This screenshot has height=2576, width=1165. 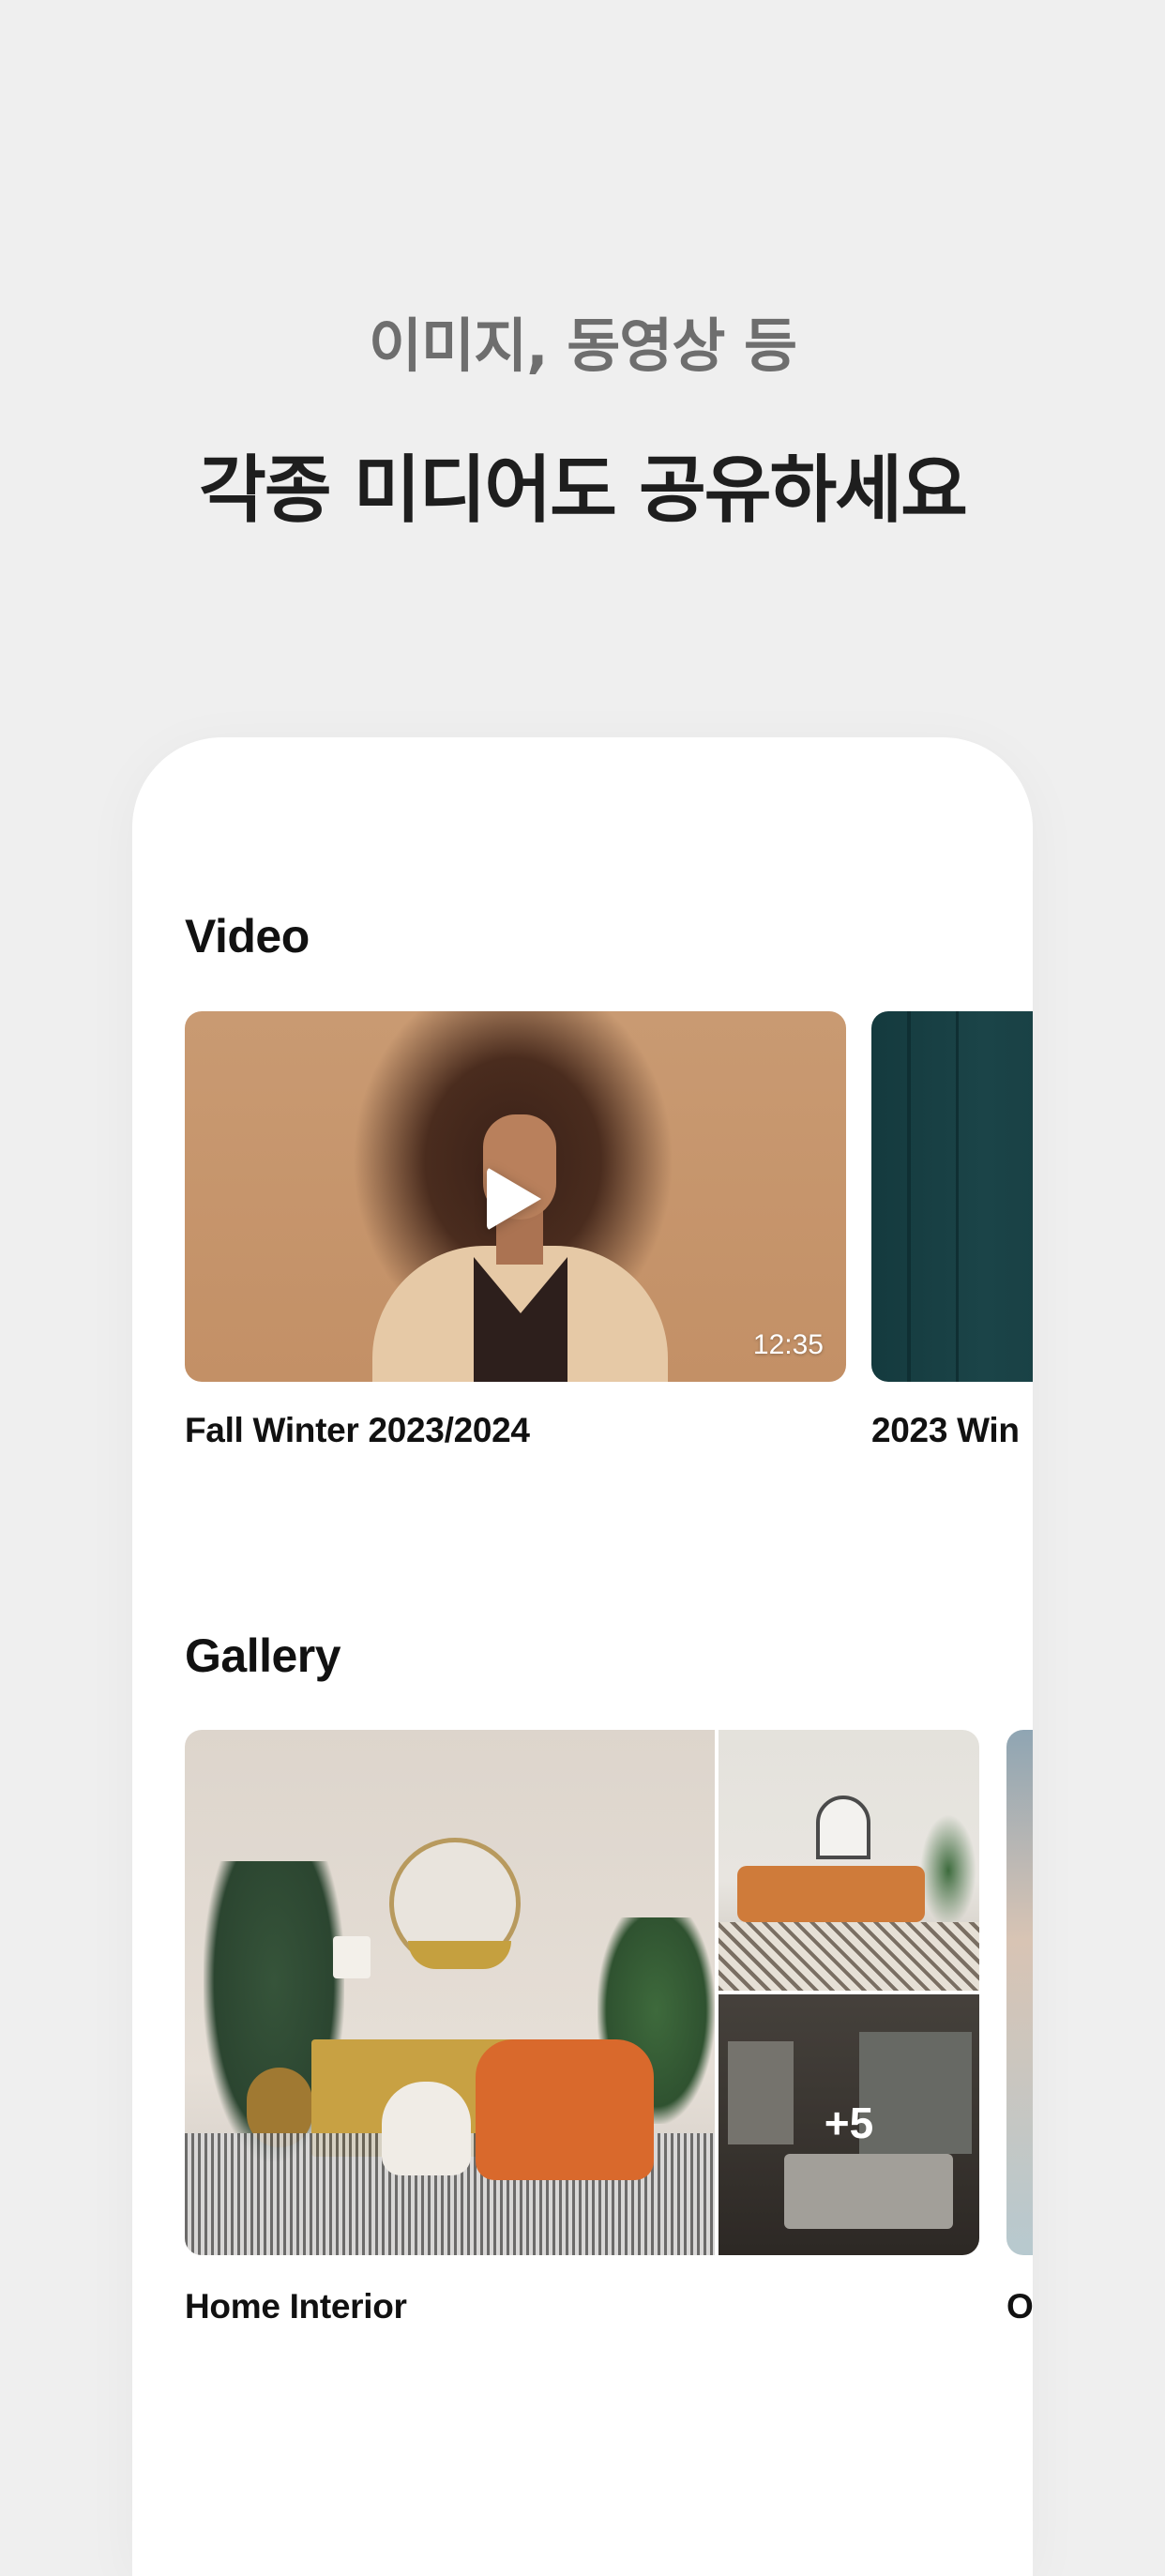 What do you see at coordinates (263, 1655) in the screenshot?
I see `gallery-section-title: Gallery` at bounding box center [263, 1655].